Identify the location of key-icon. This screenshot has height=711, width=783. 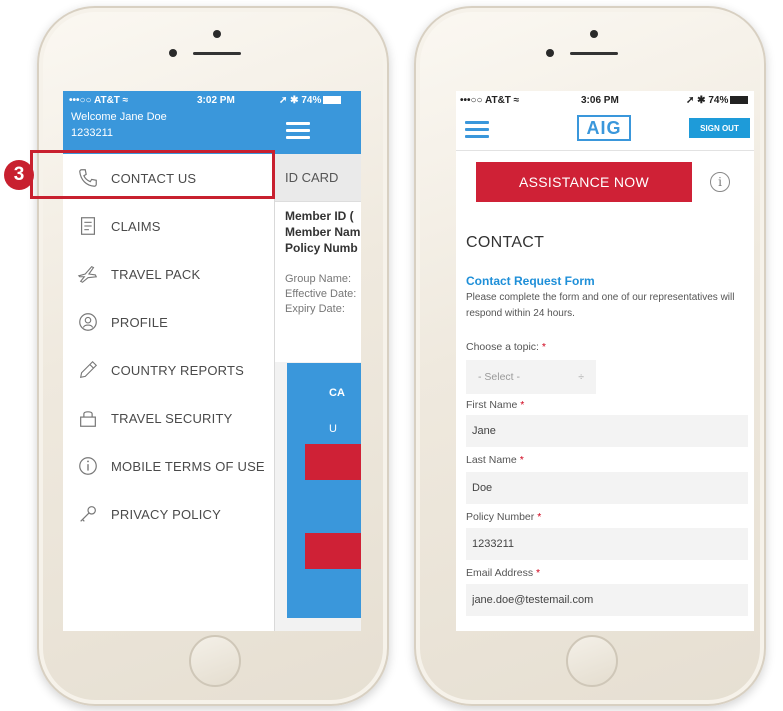
(88, 514).